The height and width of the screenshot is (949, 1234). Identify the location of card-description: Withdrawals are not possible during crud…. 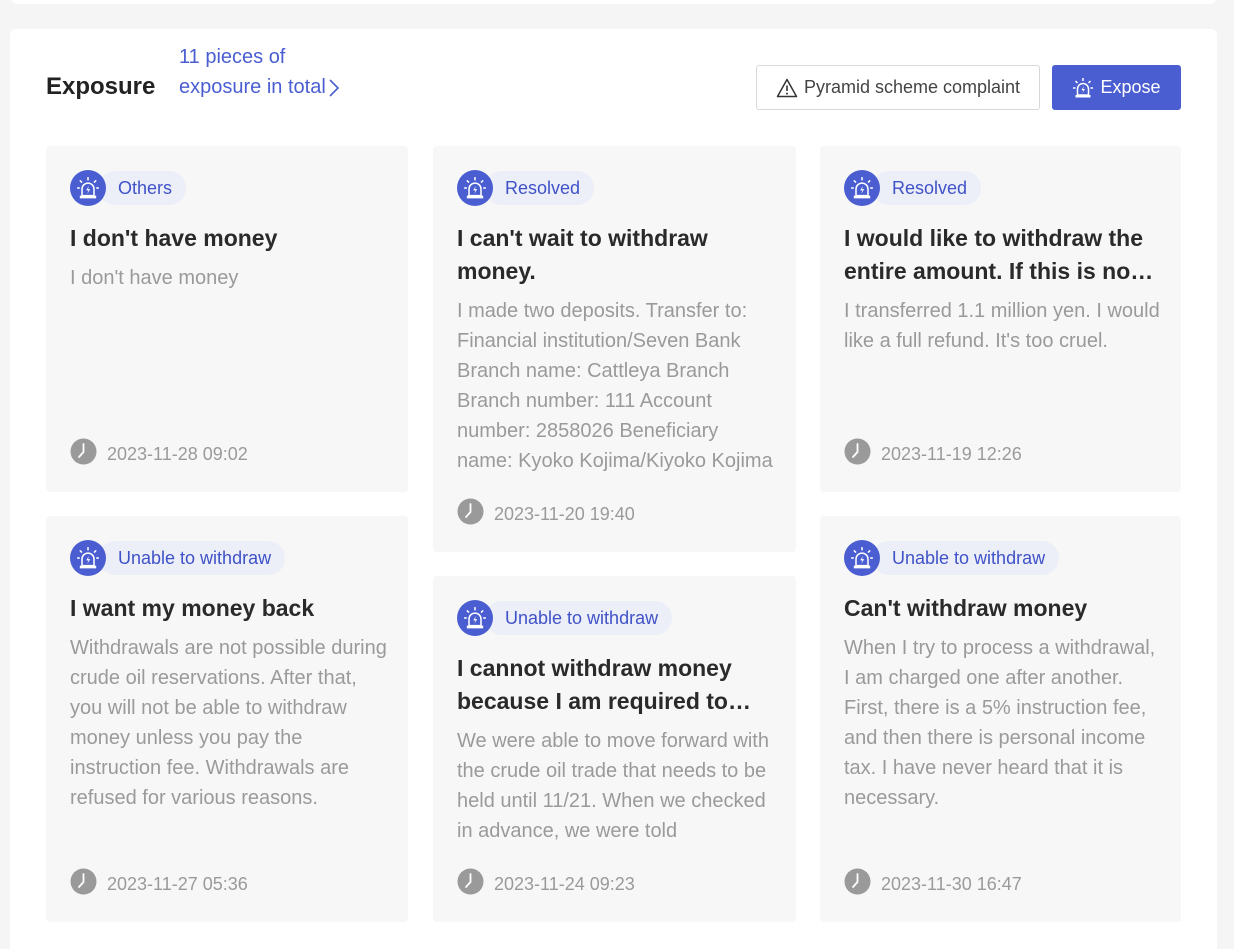
(228, 723).